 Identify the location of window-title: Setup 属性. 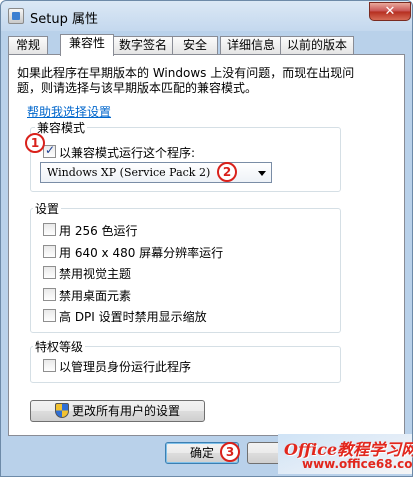
(64, 19).